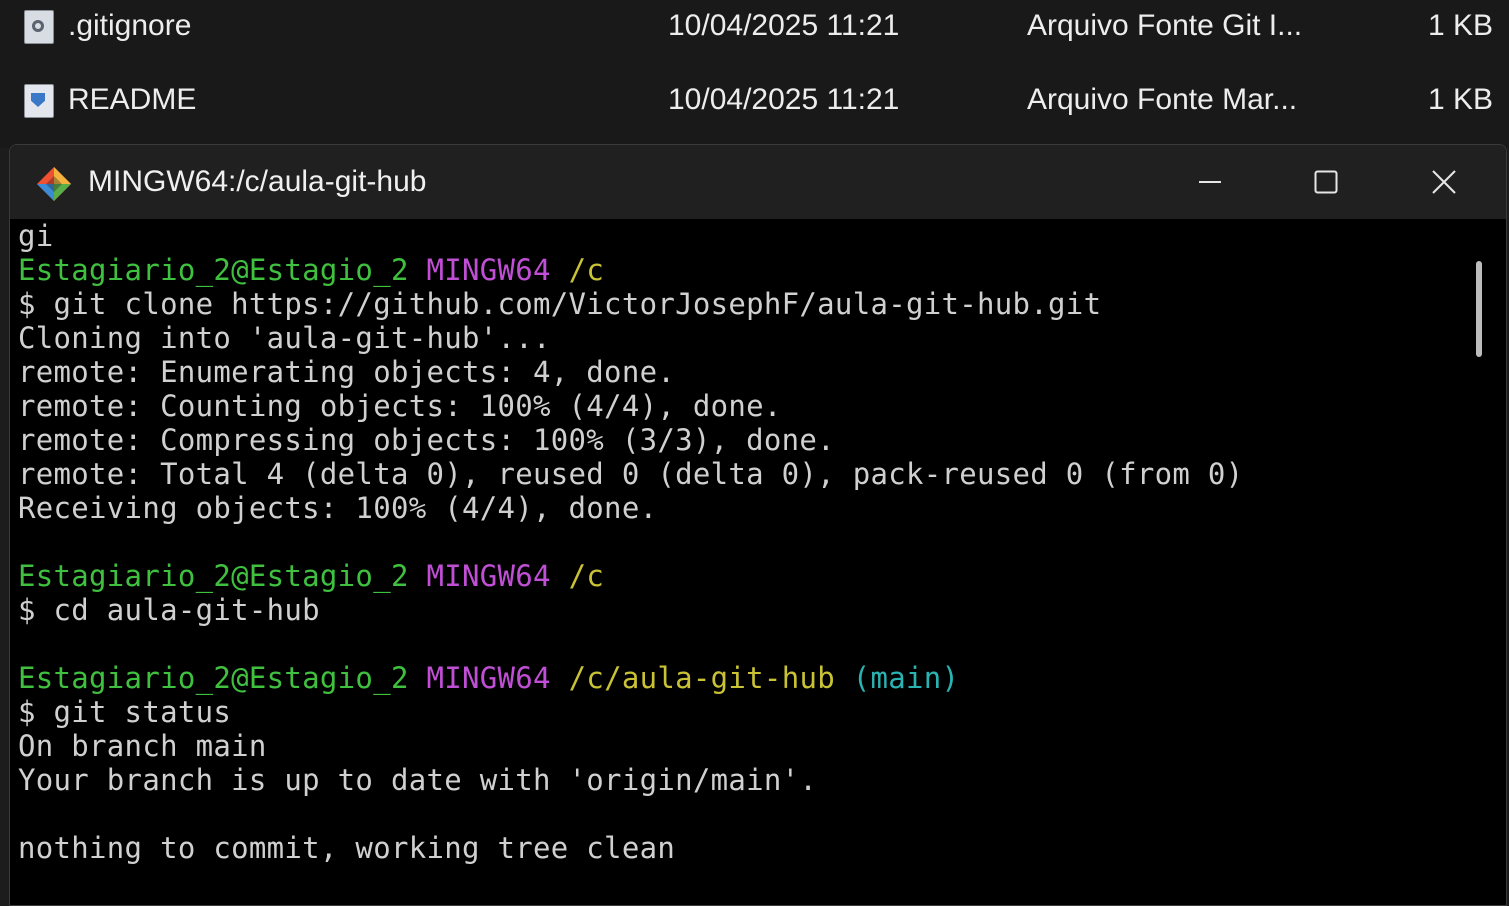  I want to click on terminal-titlebar: MINGW64:/c/aula-git-hub, so click(758, 182).